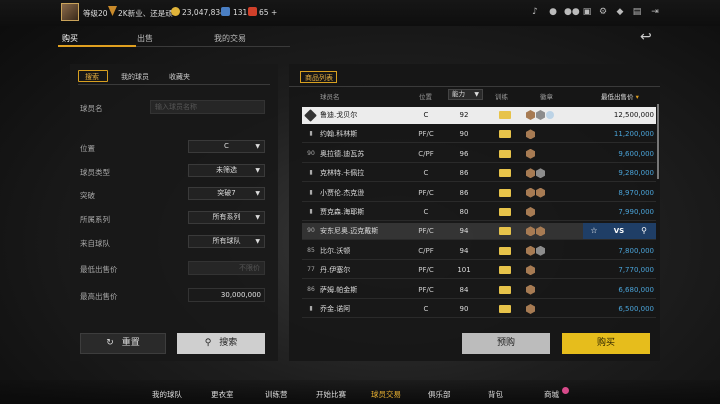 This screenshot has height=404, width=720. Describe the element at coordinates (252, 11) in the screenshot. I see `points-icon` at that location.